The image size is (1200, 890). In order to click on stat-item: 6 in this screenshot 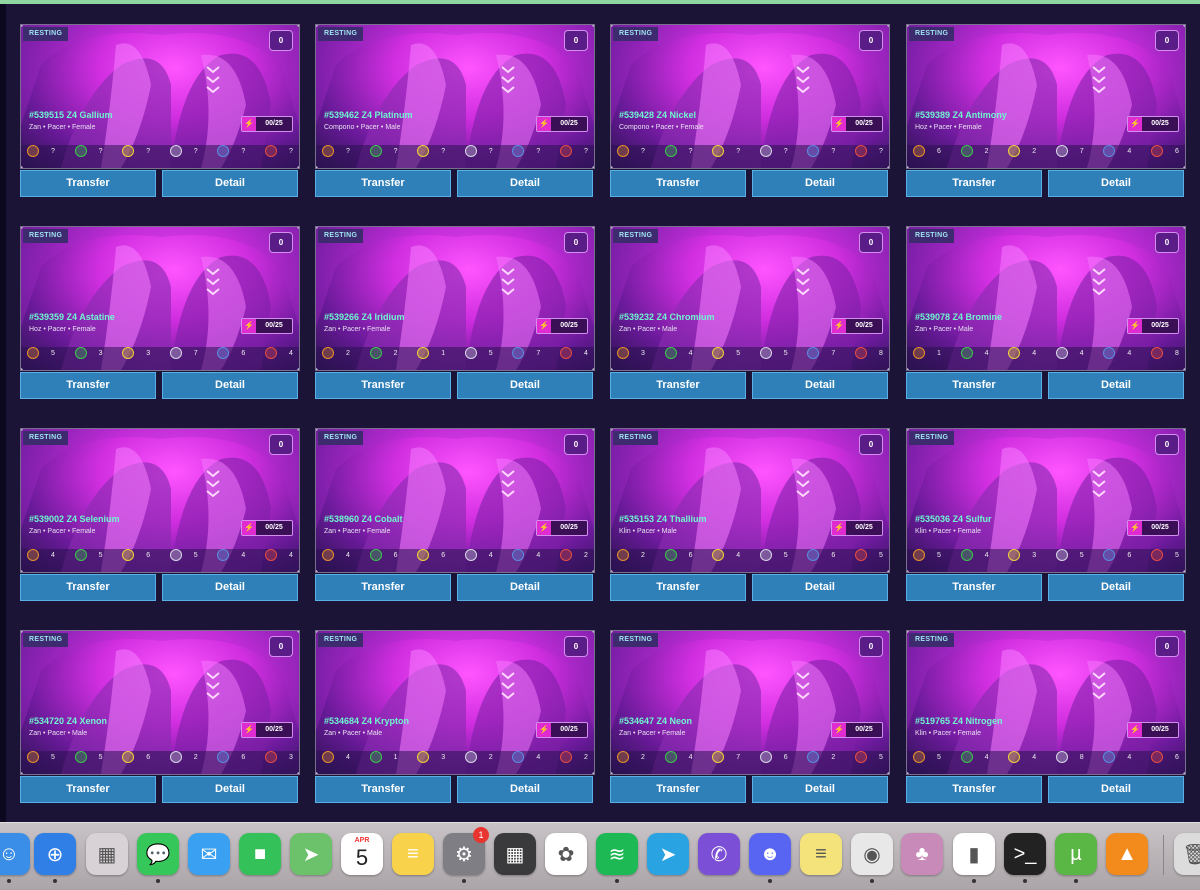, I will do `click(774, 757)`.